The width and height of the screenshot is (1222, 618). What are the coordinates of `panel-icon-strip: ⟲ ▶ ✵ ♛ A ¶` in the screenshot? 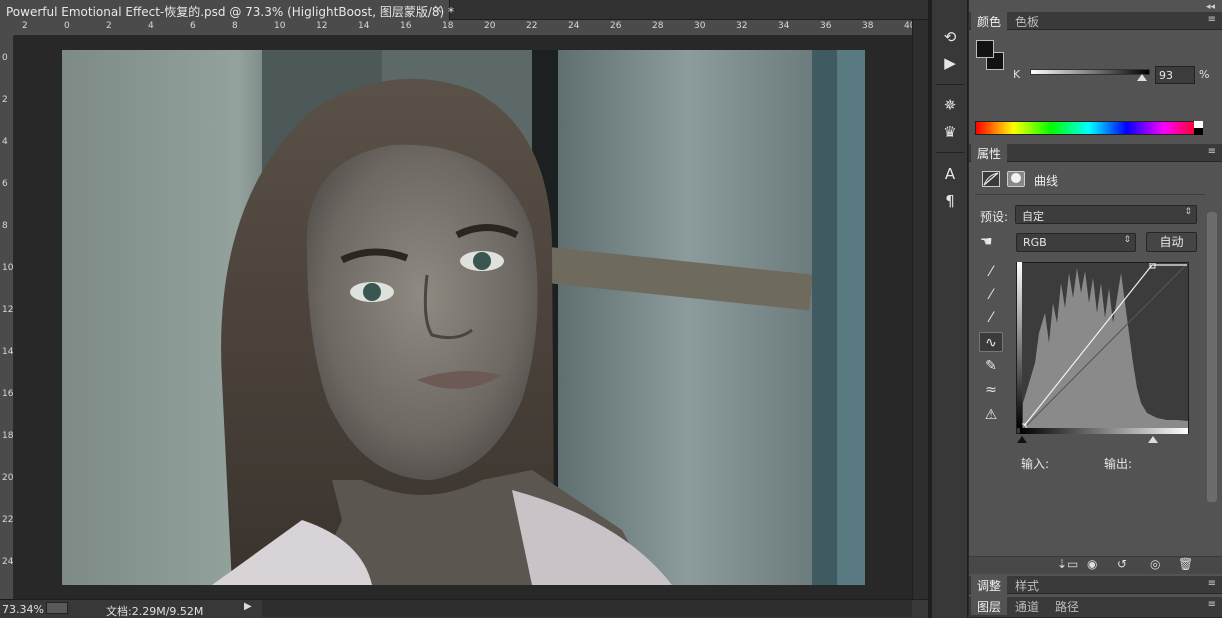 It's located at (950, 309).